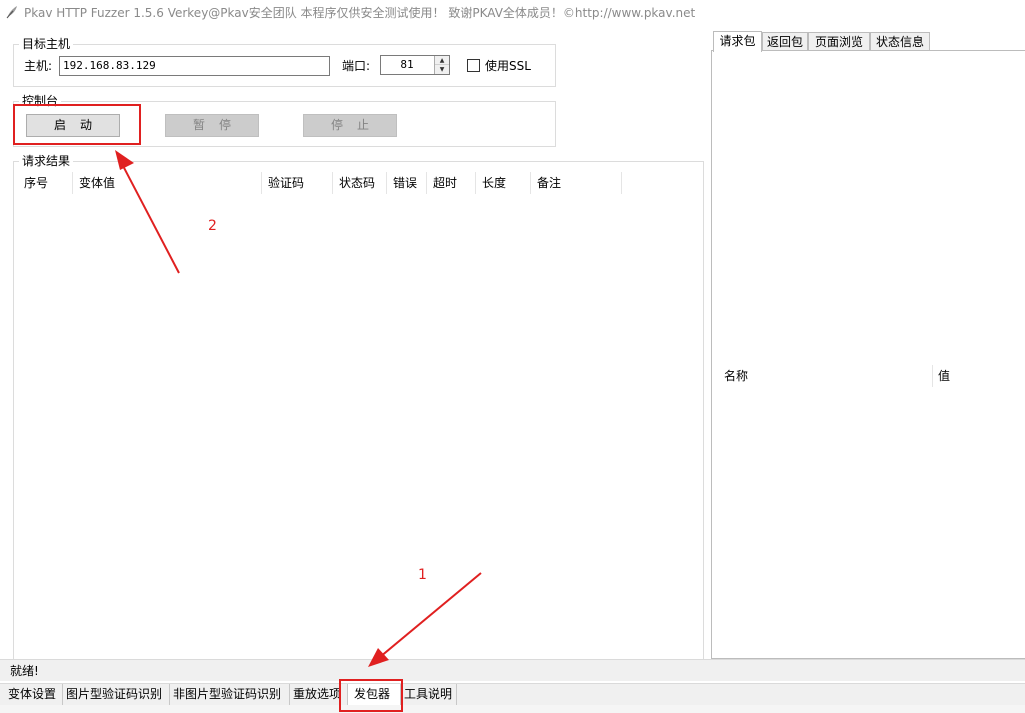 The width and height of the screenshot is (1025, 713). What do you see at coordinates (442, 60) in the screenshot?
I see `stepper-up-icon: ▲` at bounding box center [442, 60].